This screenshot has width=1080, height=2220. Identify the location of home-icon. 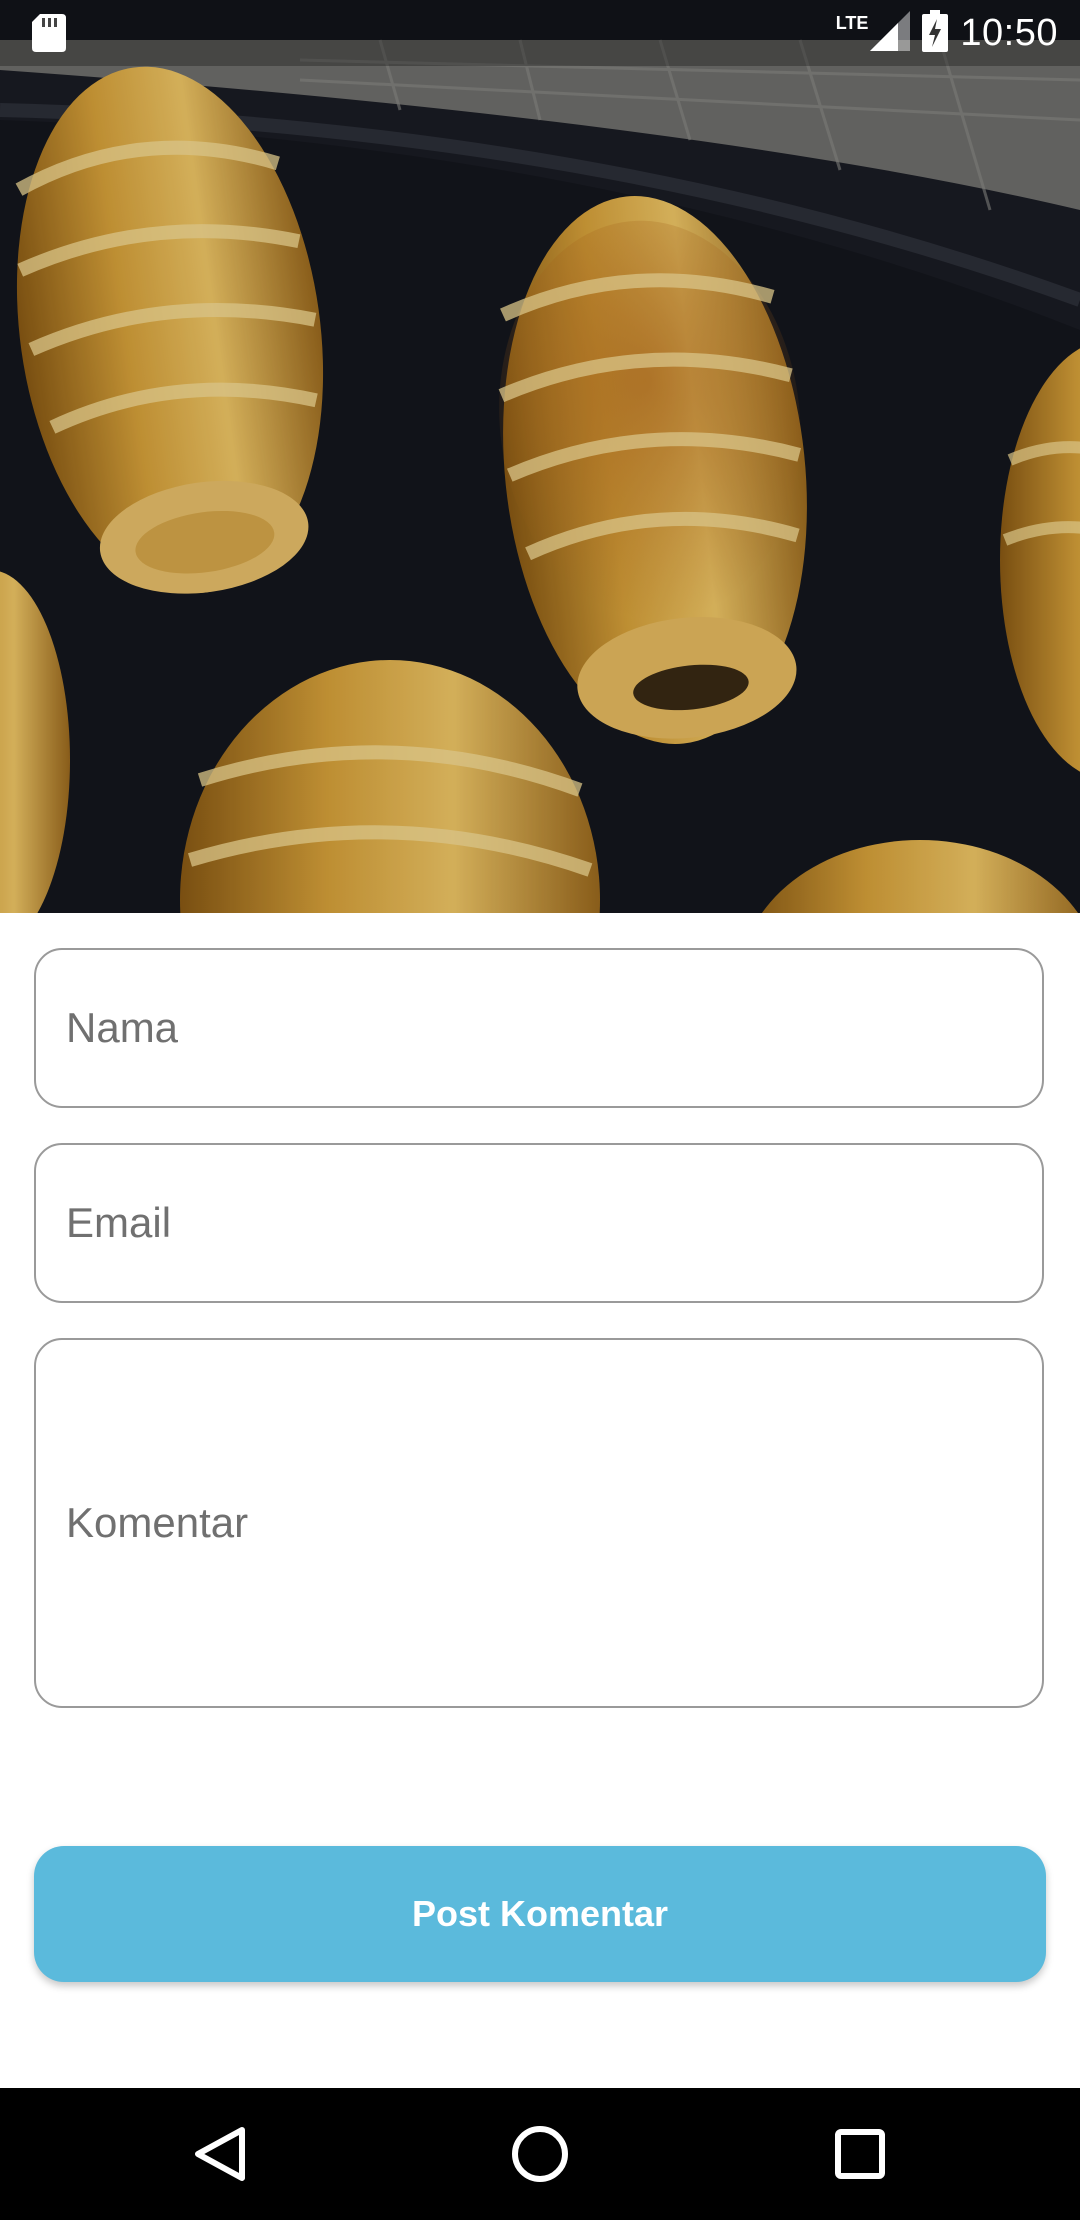
(540, 2154).